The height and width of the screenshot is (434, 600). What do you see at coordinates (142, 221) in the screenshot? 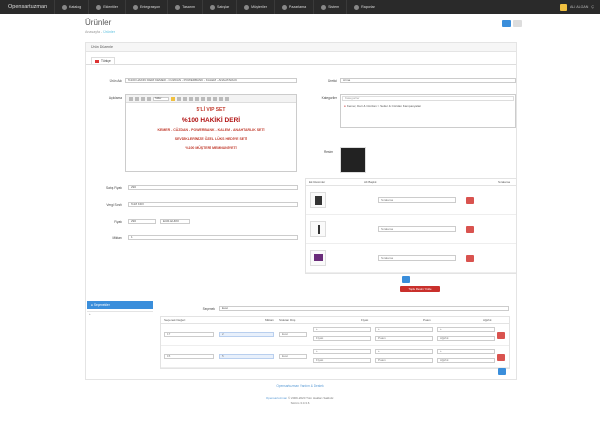
I see `sale-price-input: 290` at bounding box center [142, 221].